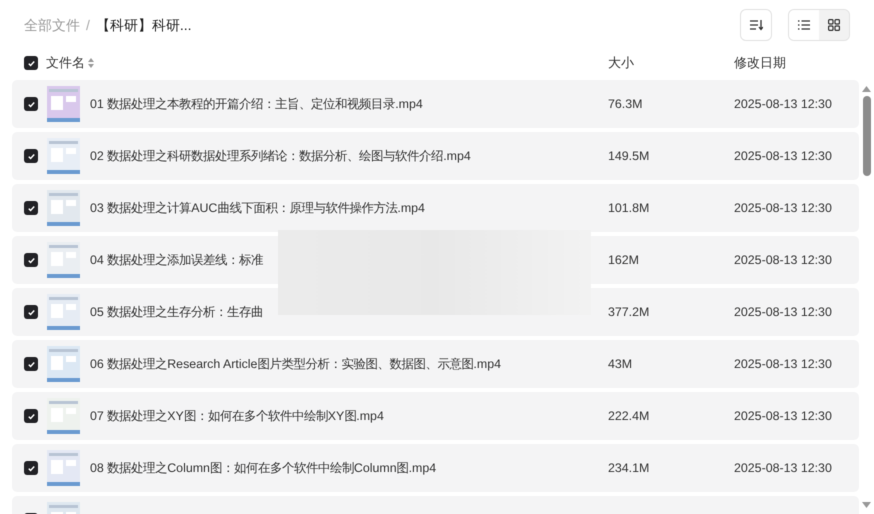  I want to click on file-row: 02 数据处理之科研数据处理系列绪论：数据分析、绘图与软件介绍.mp4 149.5M 2025-08-13 12:30, so click(435, 156).